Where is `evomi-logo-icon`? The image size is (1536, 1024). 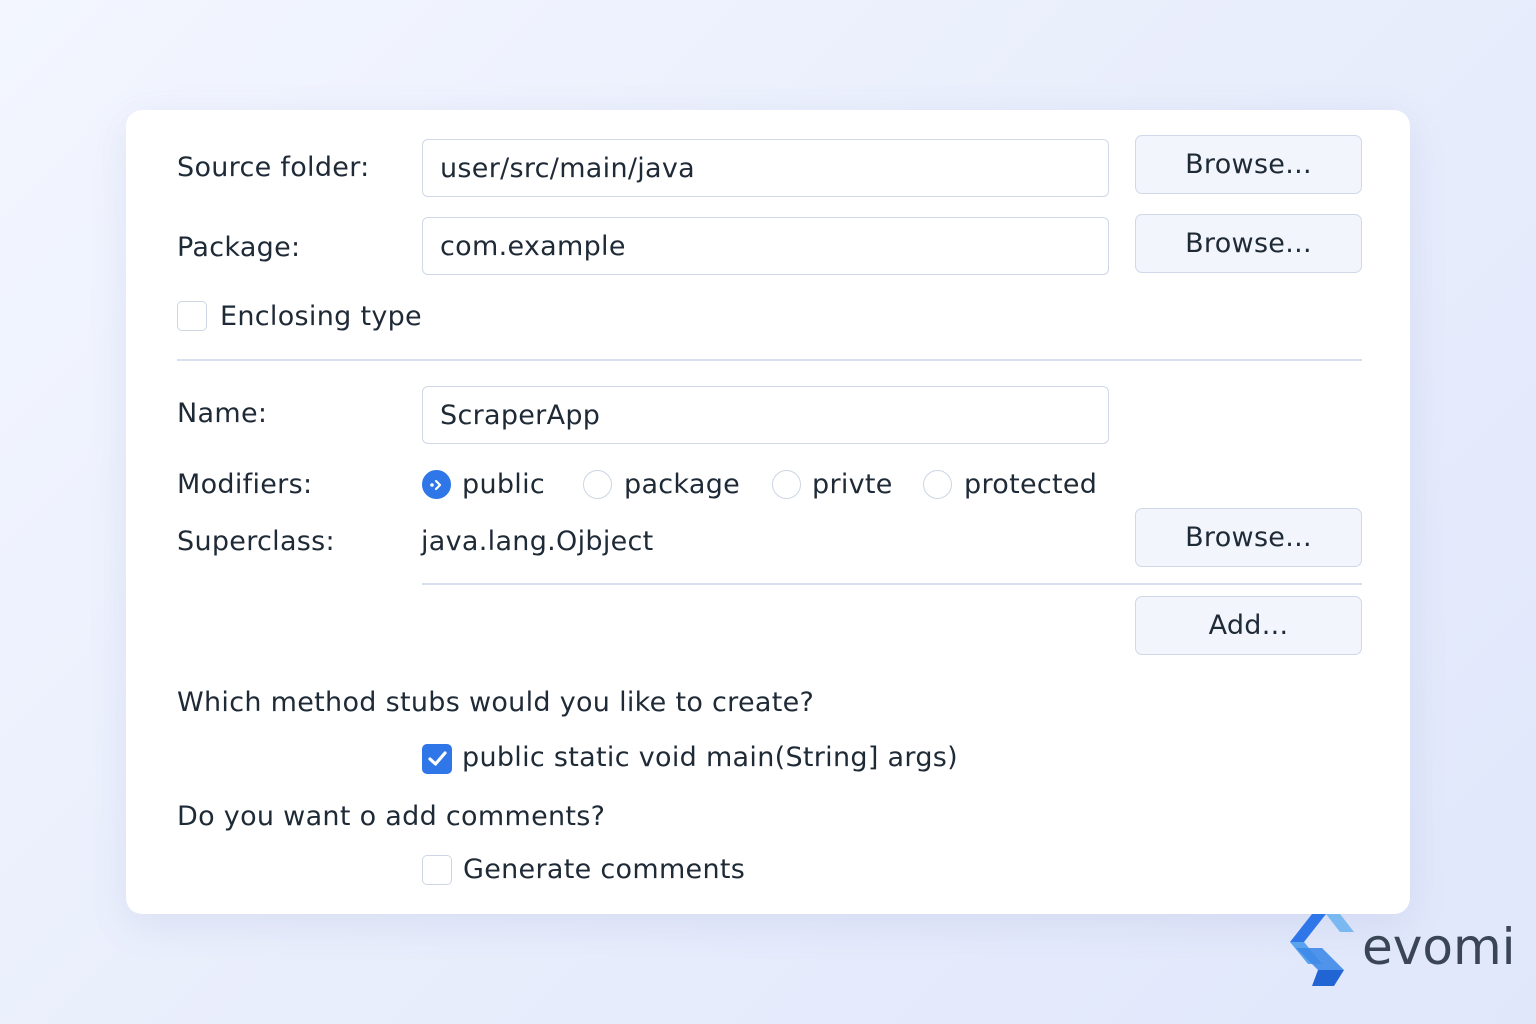 evomi-logo-icon is located at coordinates (1322, 950).